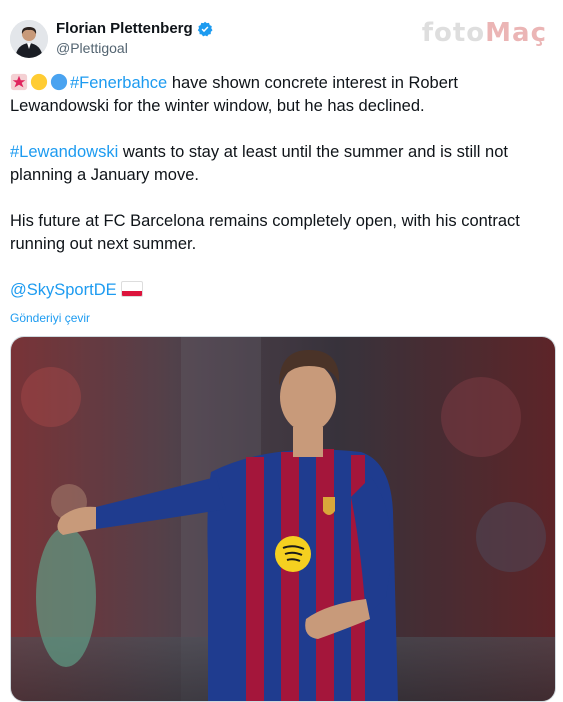  Describe the element at coordinates (118, 83) in the screenshot. I see `hashtag-fenerbahce-link: #Fenerbahce` at that location.